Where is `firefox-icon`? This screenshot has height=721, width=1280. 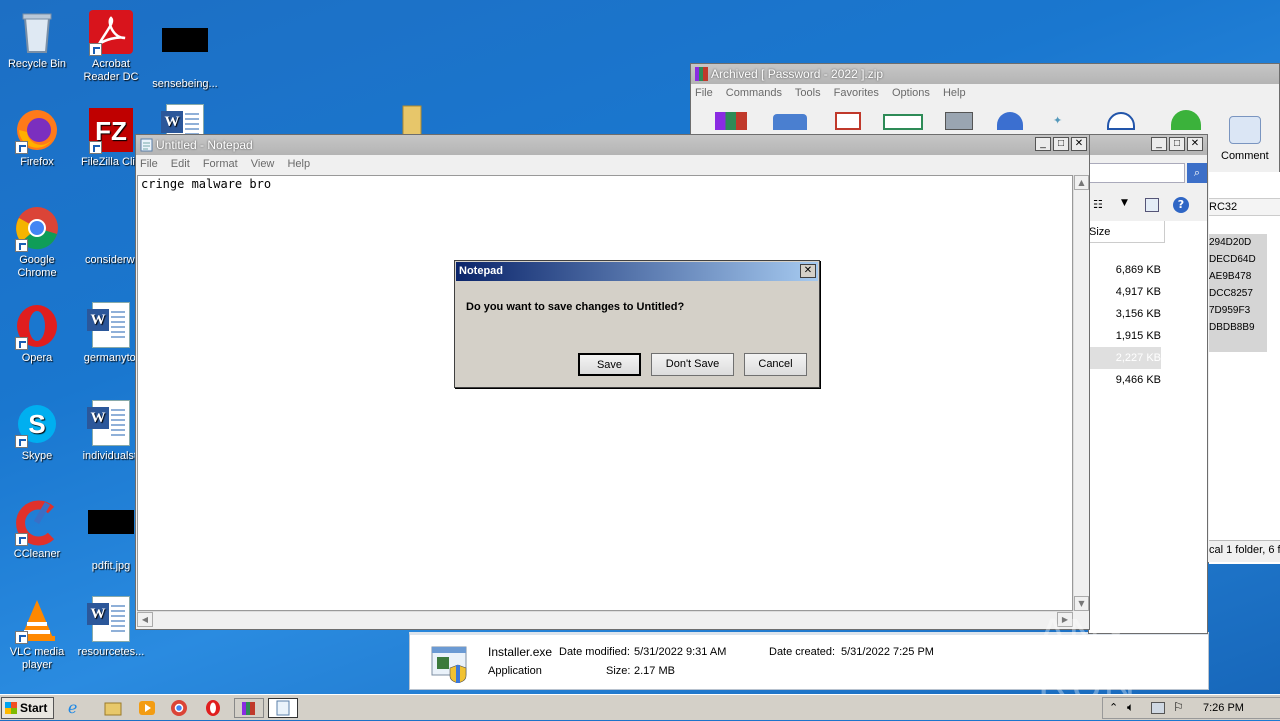 firefox-icon is located at coordinates (37, 130).